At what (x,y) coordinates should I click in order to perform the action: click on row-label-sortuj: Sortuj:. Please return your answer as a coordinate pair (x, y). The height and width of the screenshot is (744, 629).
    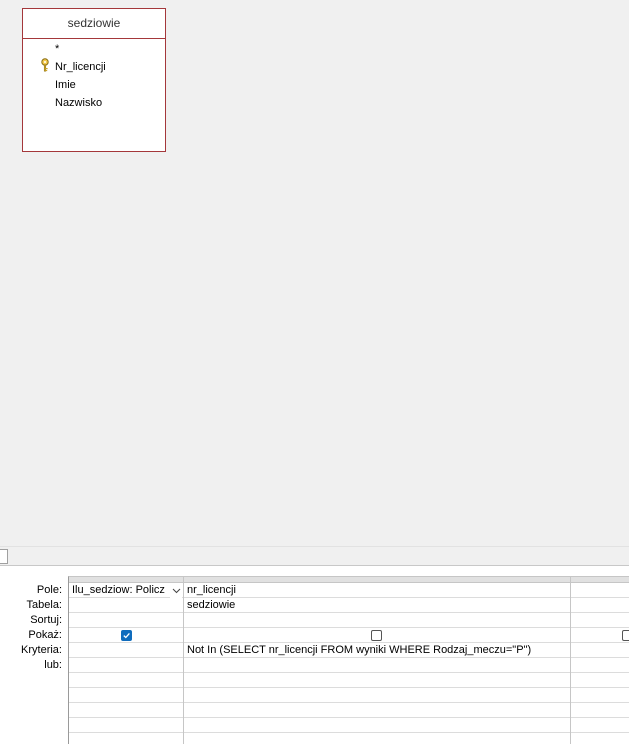
    Looking at the image, I should click on (46, 620).